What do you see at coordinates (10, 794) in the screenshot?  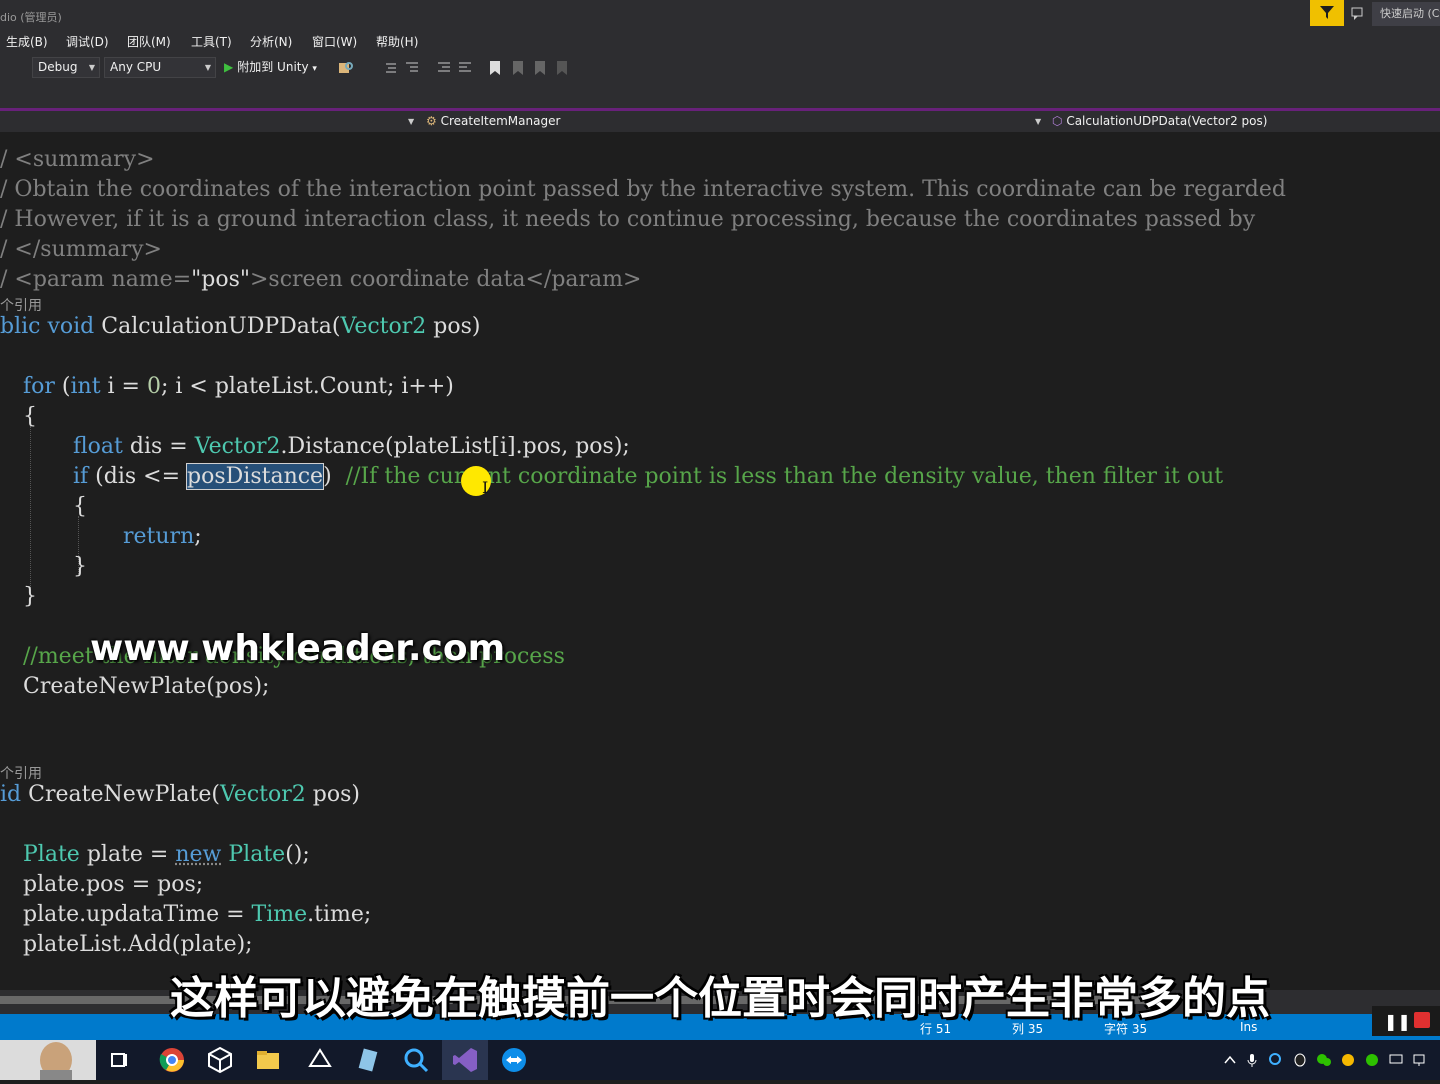 I see `keyword: id` at bounding box center [10, 794].